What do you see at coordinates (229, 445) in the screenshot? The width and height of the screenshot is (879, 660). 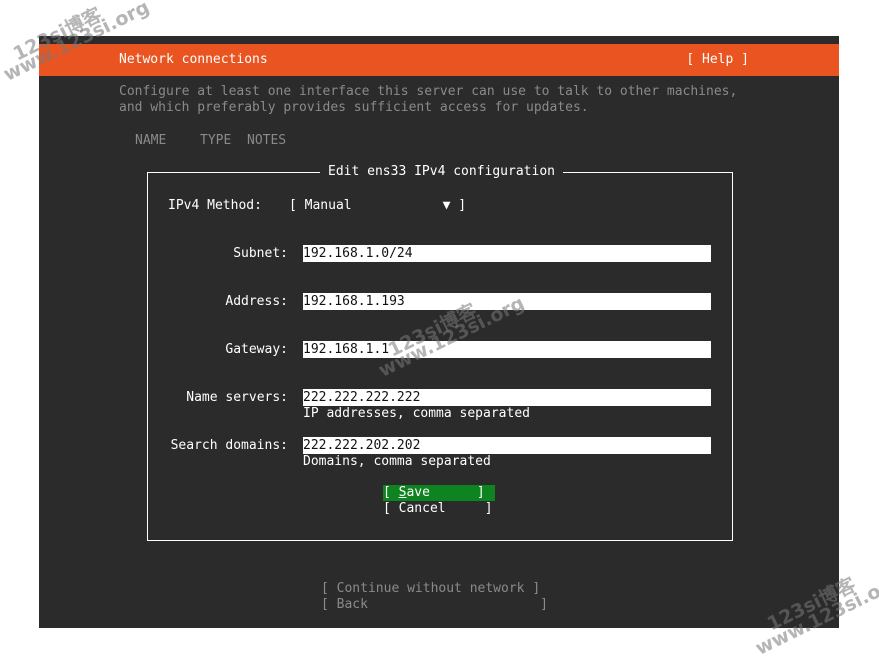 I see `search-domains-label: Search domains:` at bounding box center [229, 445].